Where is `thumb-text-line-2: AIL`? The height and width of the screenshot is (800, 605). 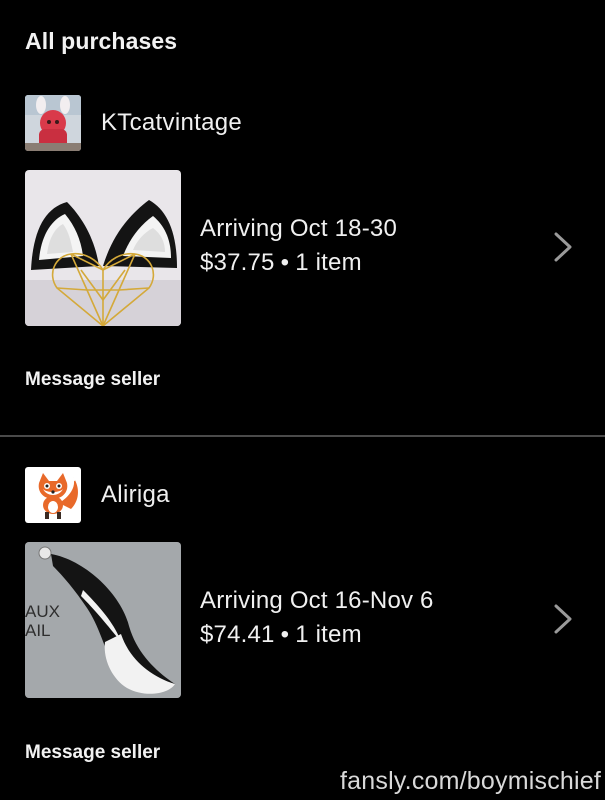 thumb-text-line-2: AIL is located at coordinates (38, 630).